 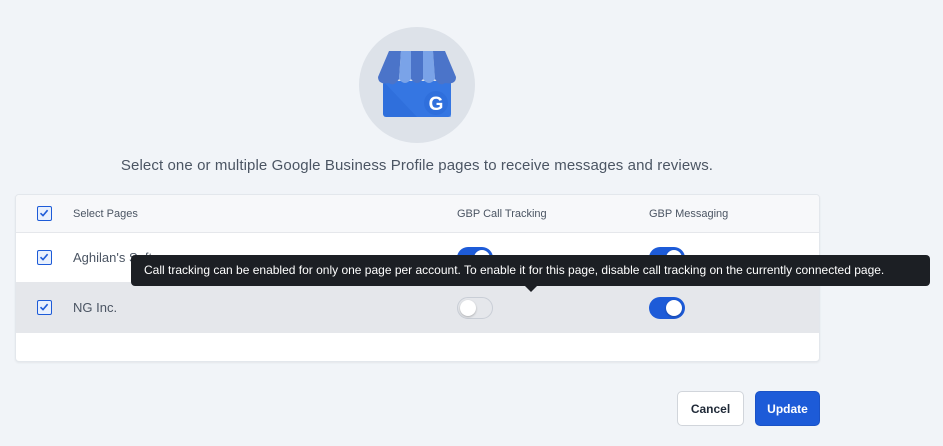 I want to click on column-header-select-pages: Select Pages, so click(x=105, y=214).